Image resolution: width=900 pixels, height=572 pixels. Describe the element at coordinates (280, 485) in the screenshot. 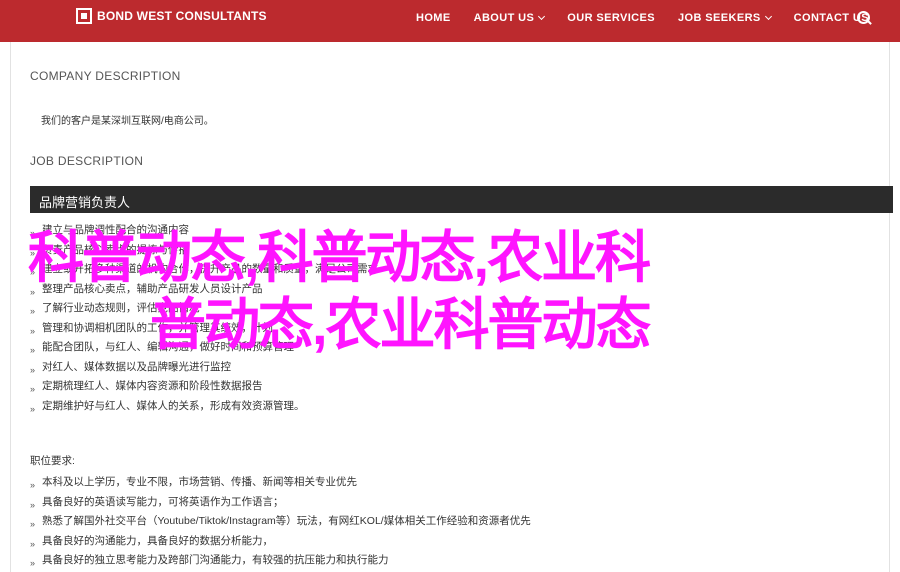

I see `list-item: » 本科及以上学历，专业不限，市场营销、传播、新闻等相关专业优先` at that location.